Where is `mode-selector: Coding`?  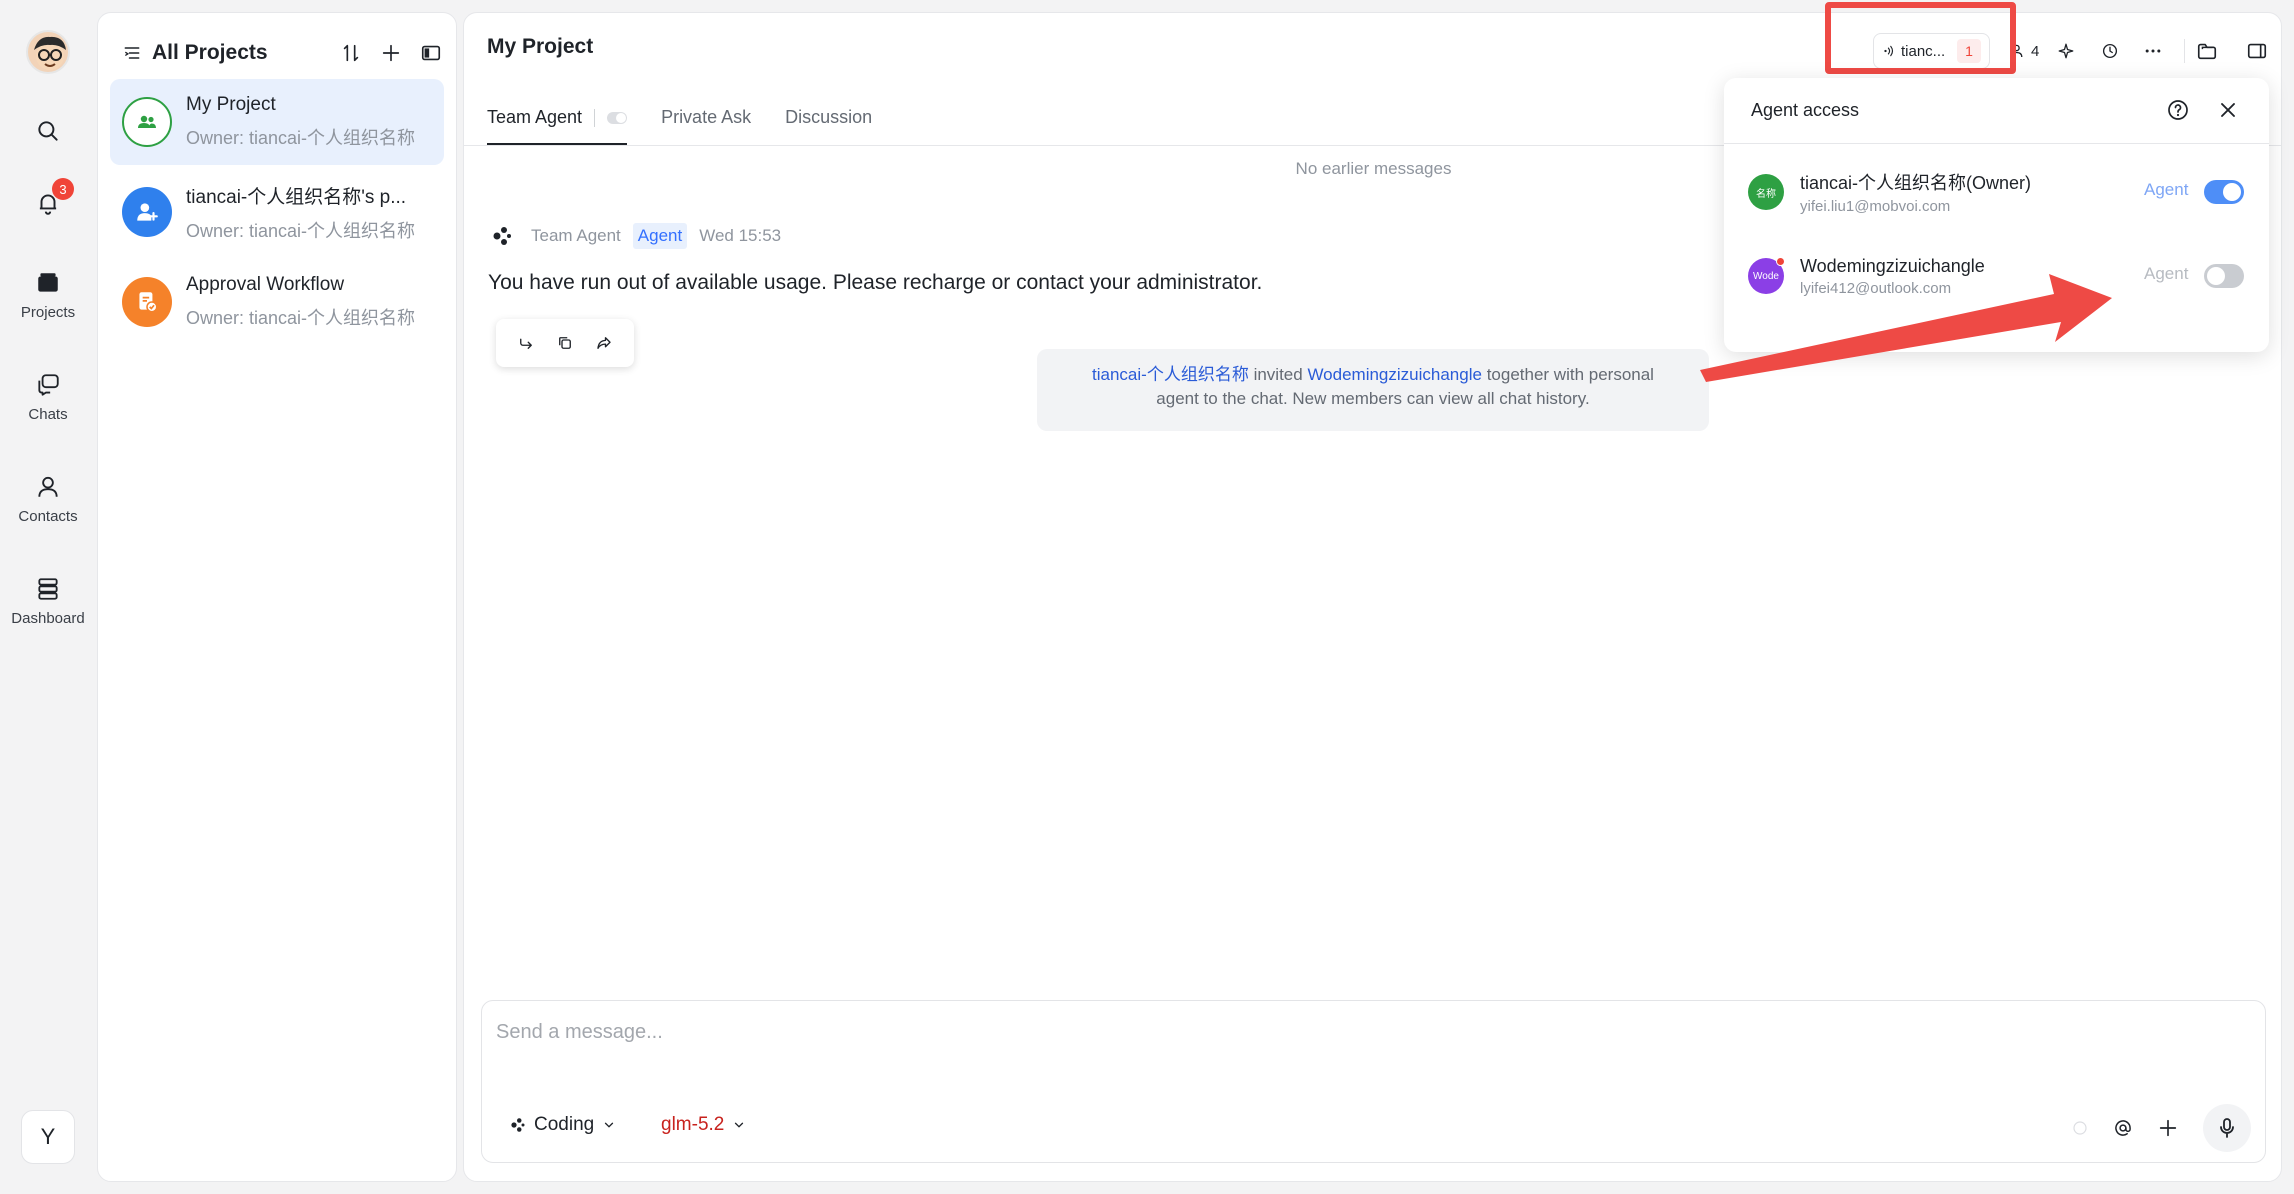 mode-selector: Coding is located at coordinates (562, 1125).